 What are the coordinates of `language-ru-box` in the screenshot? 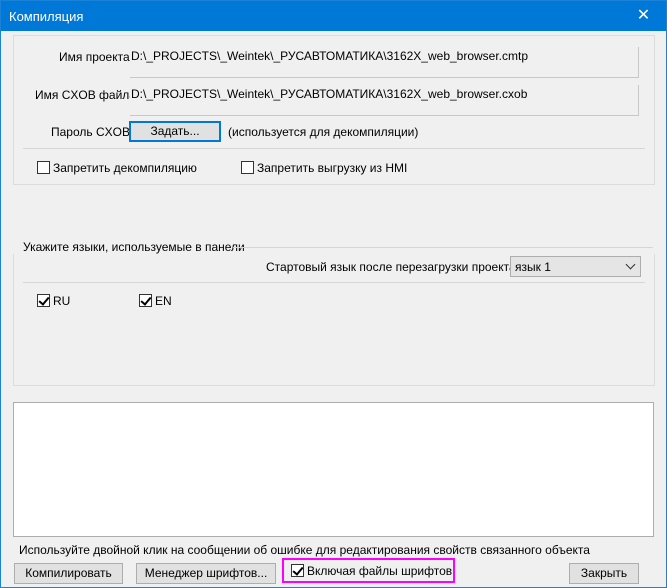 It's located at (43, 300).